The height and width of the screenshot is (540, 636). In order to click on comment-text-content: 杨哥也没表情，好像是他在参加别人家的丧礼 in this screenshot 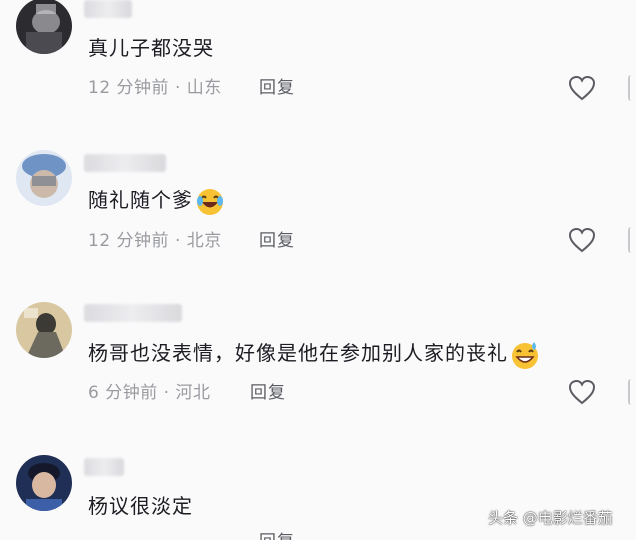, I will do `click(298, 353)`.